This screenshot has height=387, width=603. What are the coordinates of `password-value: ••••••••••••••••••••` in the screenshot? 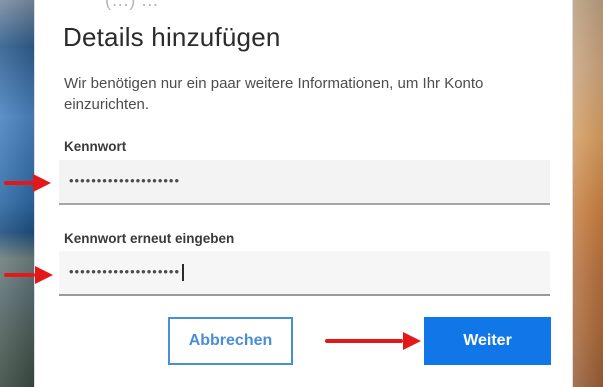 It's located at (125, 180).